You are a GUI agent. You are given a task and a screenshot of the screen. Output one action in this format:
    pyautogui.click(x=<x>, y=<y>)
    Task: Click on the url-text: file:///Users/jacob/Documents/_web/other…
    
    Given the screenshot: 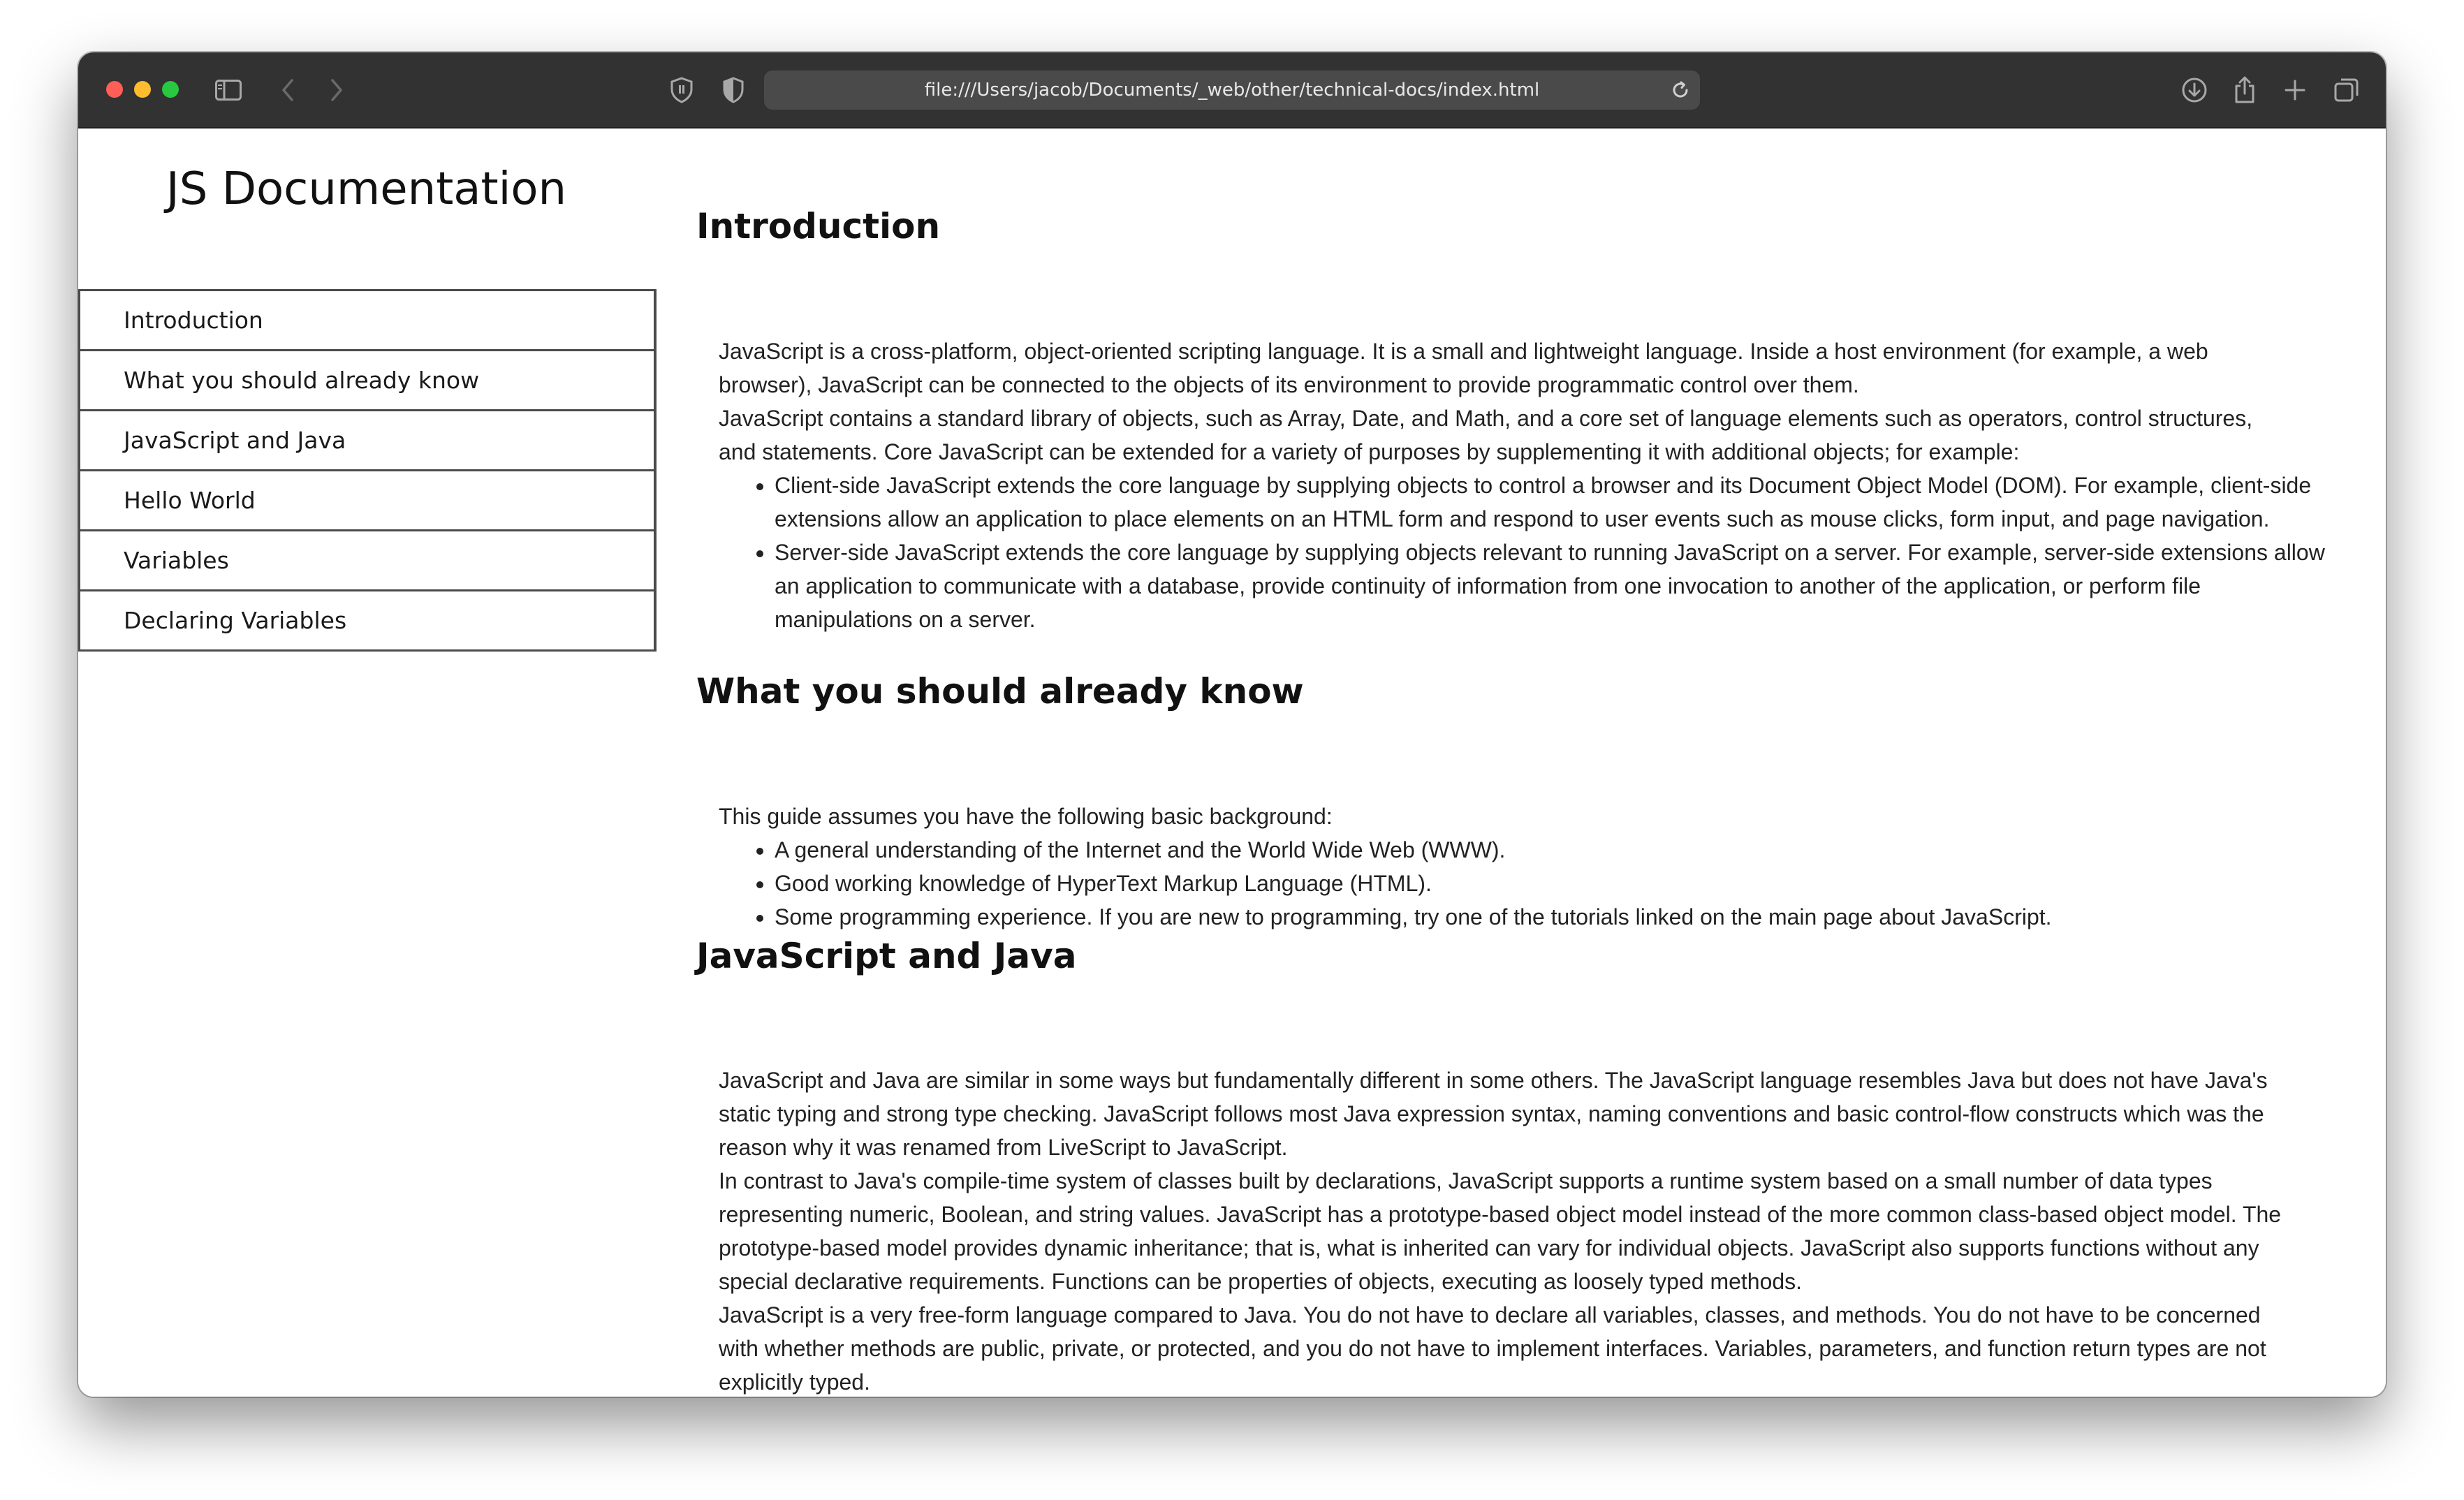 What is the action you would take?
    pyautogui.click(x=1232, y=90)
    